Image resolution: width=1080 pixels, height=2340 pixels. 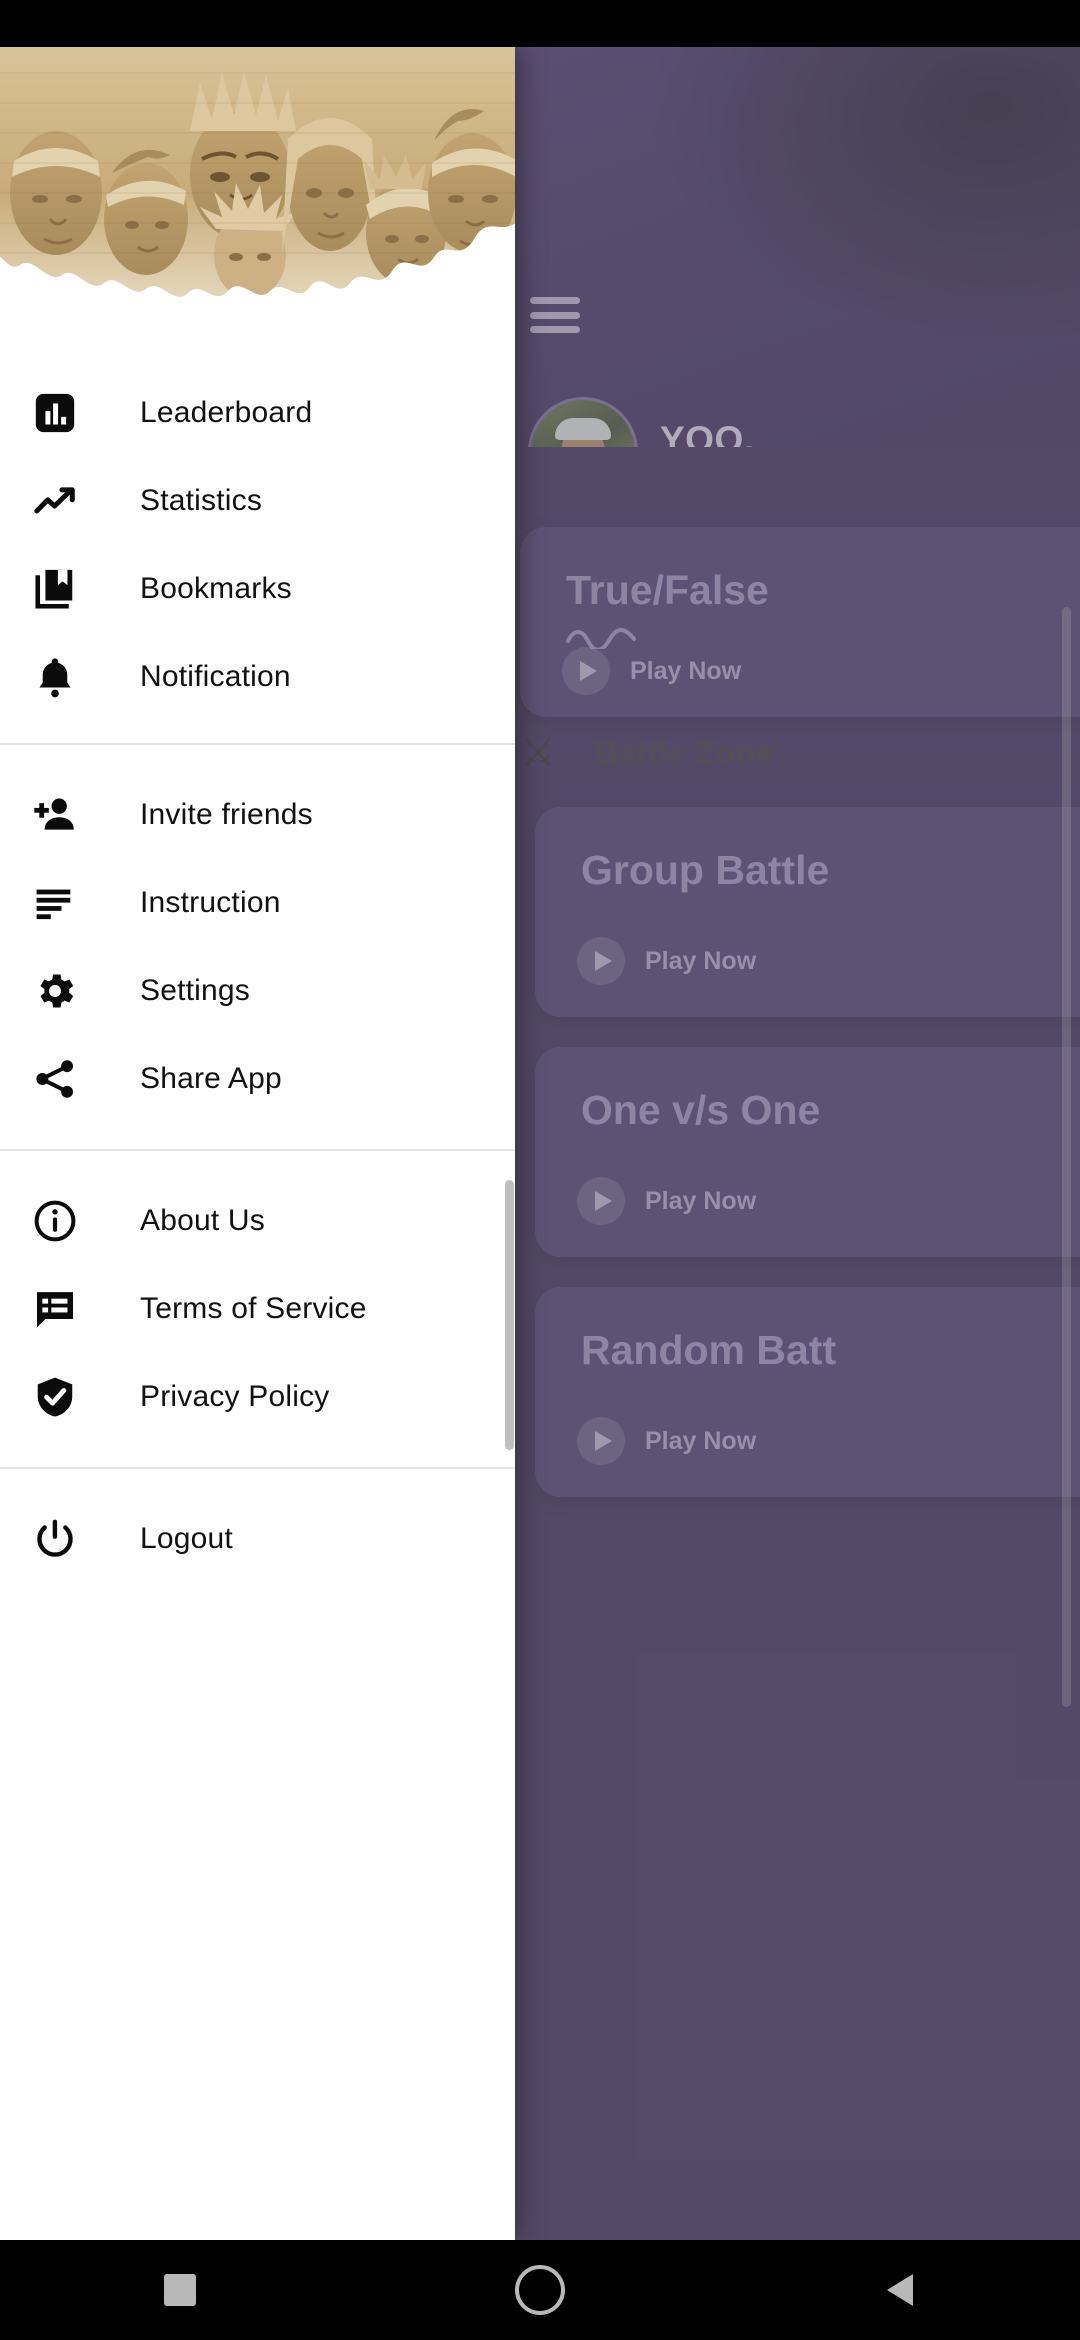 What do you see at coordinates (257, 991) in the screenshot?
I see `sidebar-item-settings: Settings` at bounding box center [257, 991].